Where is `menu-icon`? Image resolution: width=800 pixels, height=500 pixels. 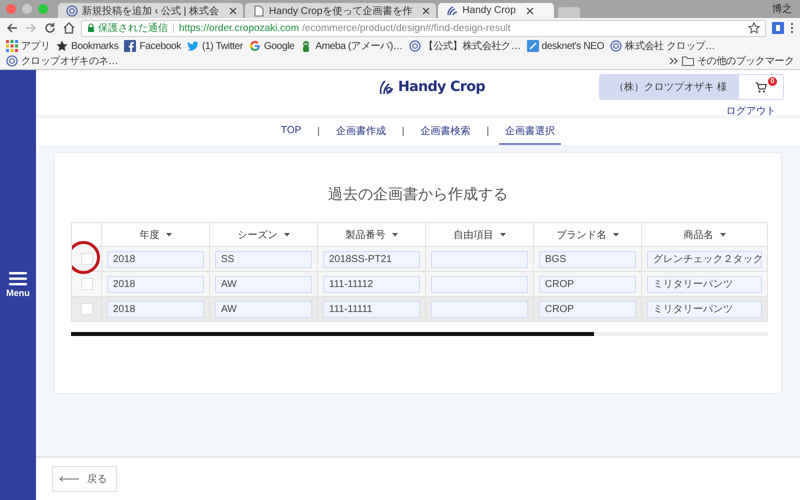 menu-icon is located at coordinates (18, 279).